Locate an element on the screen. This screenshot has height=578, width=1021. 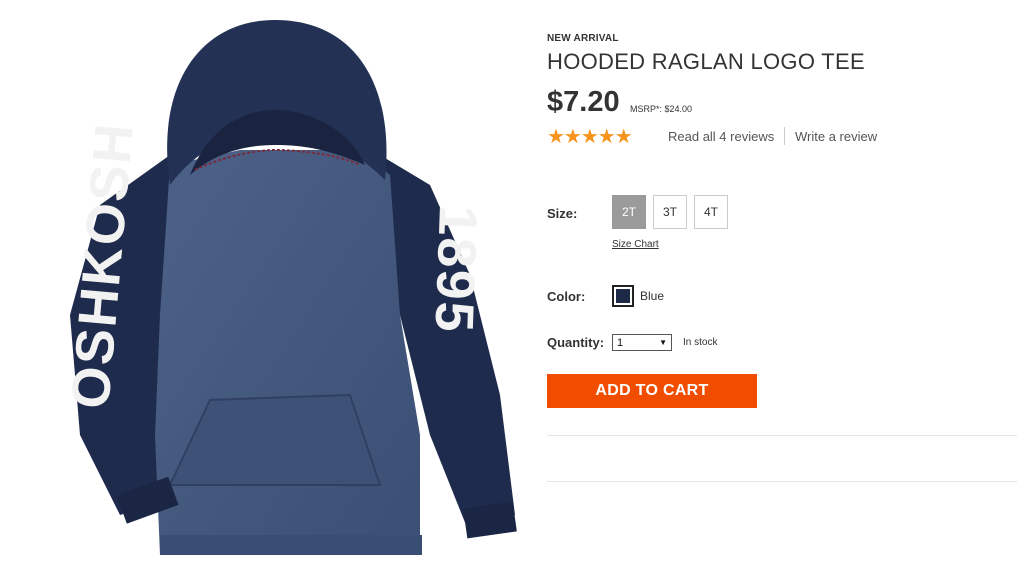
chevron-down-icon: ▼ is located at coordinates (663, 342).